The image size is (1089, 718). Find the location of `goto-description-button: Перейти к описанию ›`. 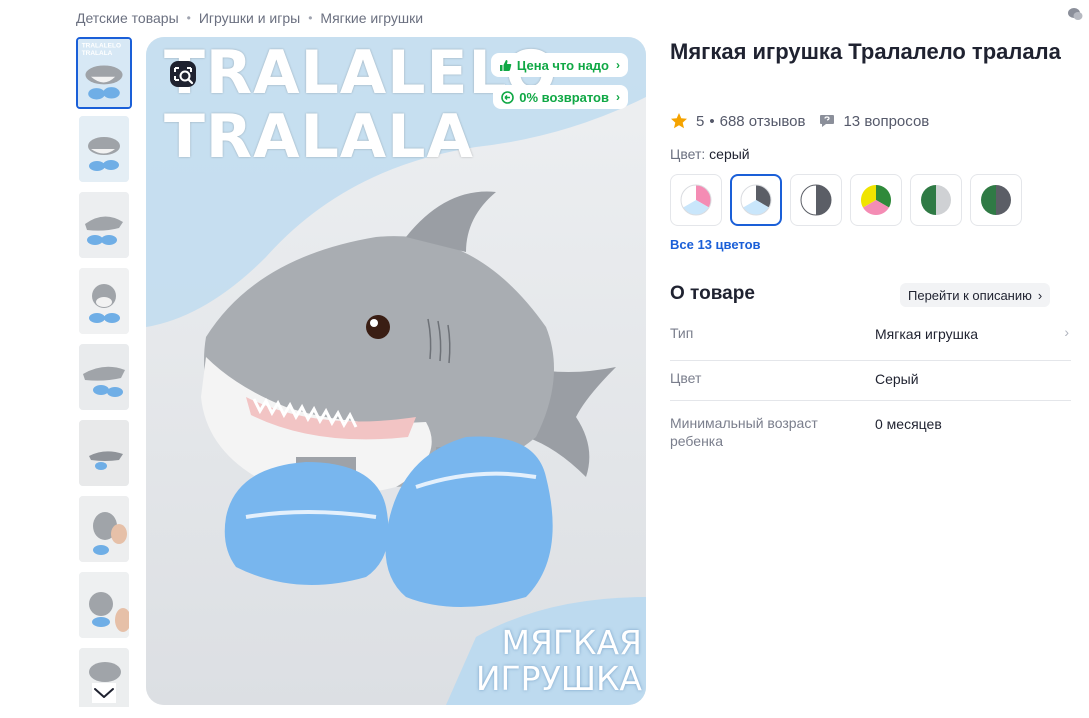

goto-description-button: Перейти к описанию › is located at coordinates (975, 295).